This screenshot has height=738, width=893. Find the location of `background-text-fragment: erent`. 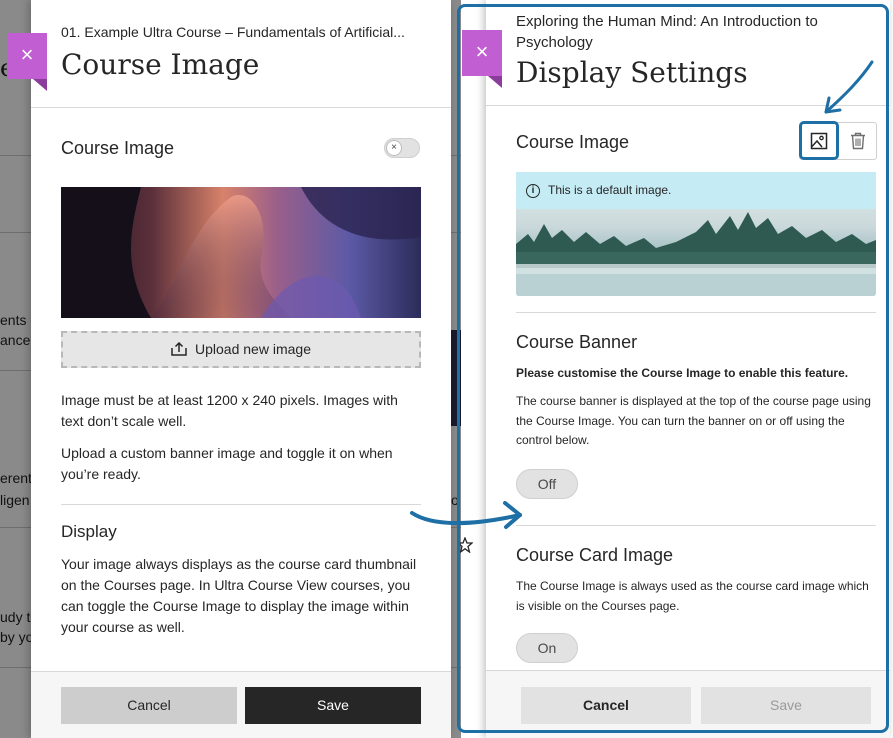

background-text-fragment: erent is located at coordinates (16, 478).